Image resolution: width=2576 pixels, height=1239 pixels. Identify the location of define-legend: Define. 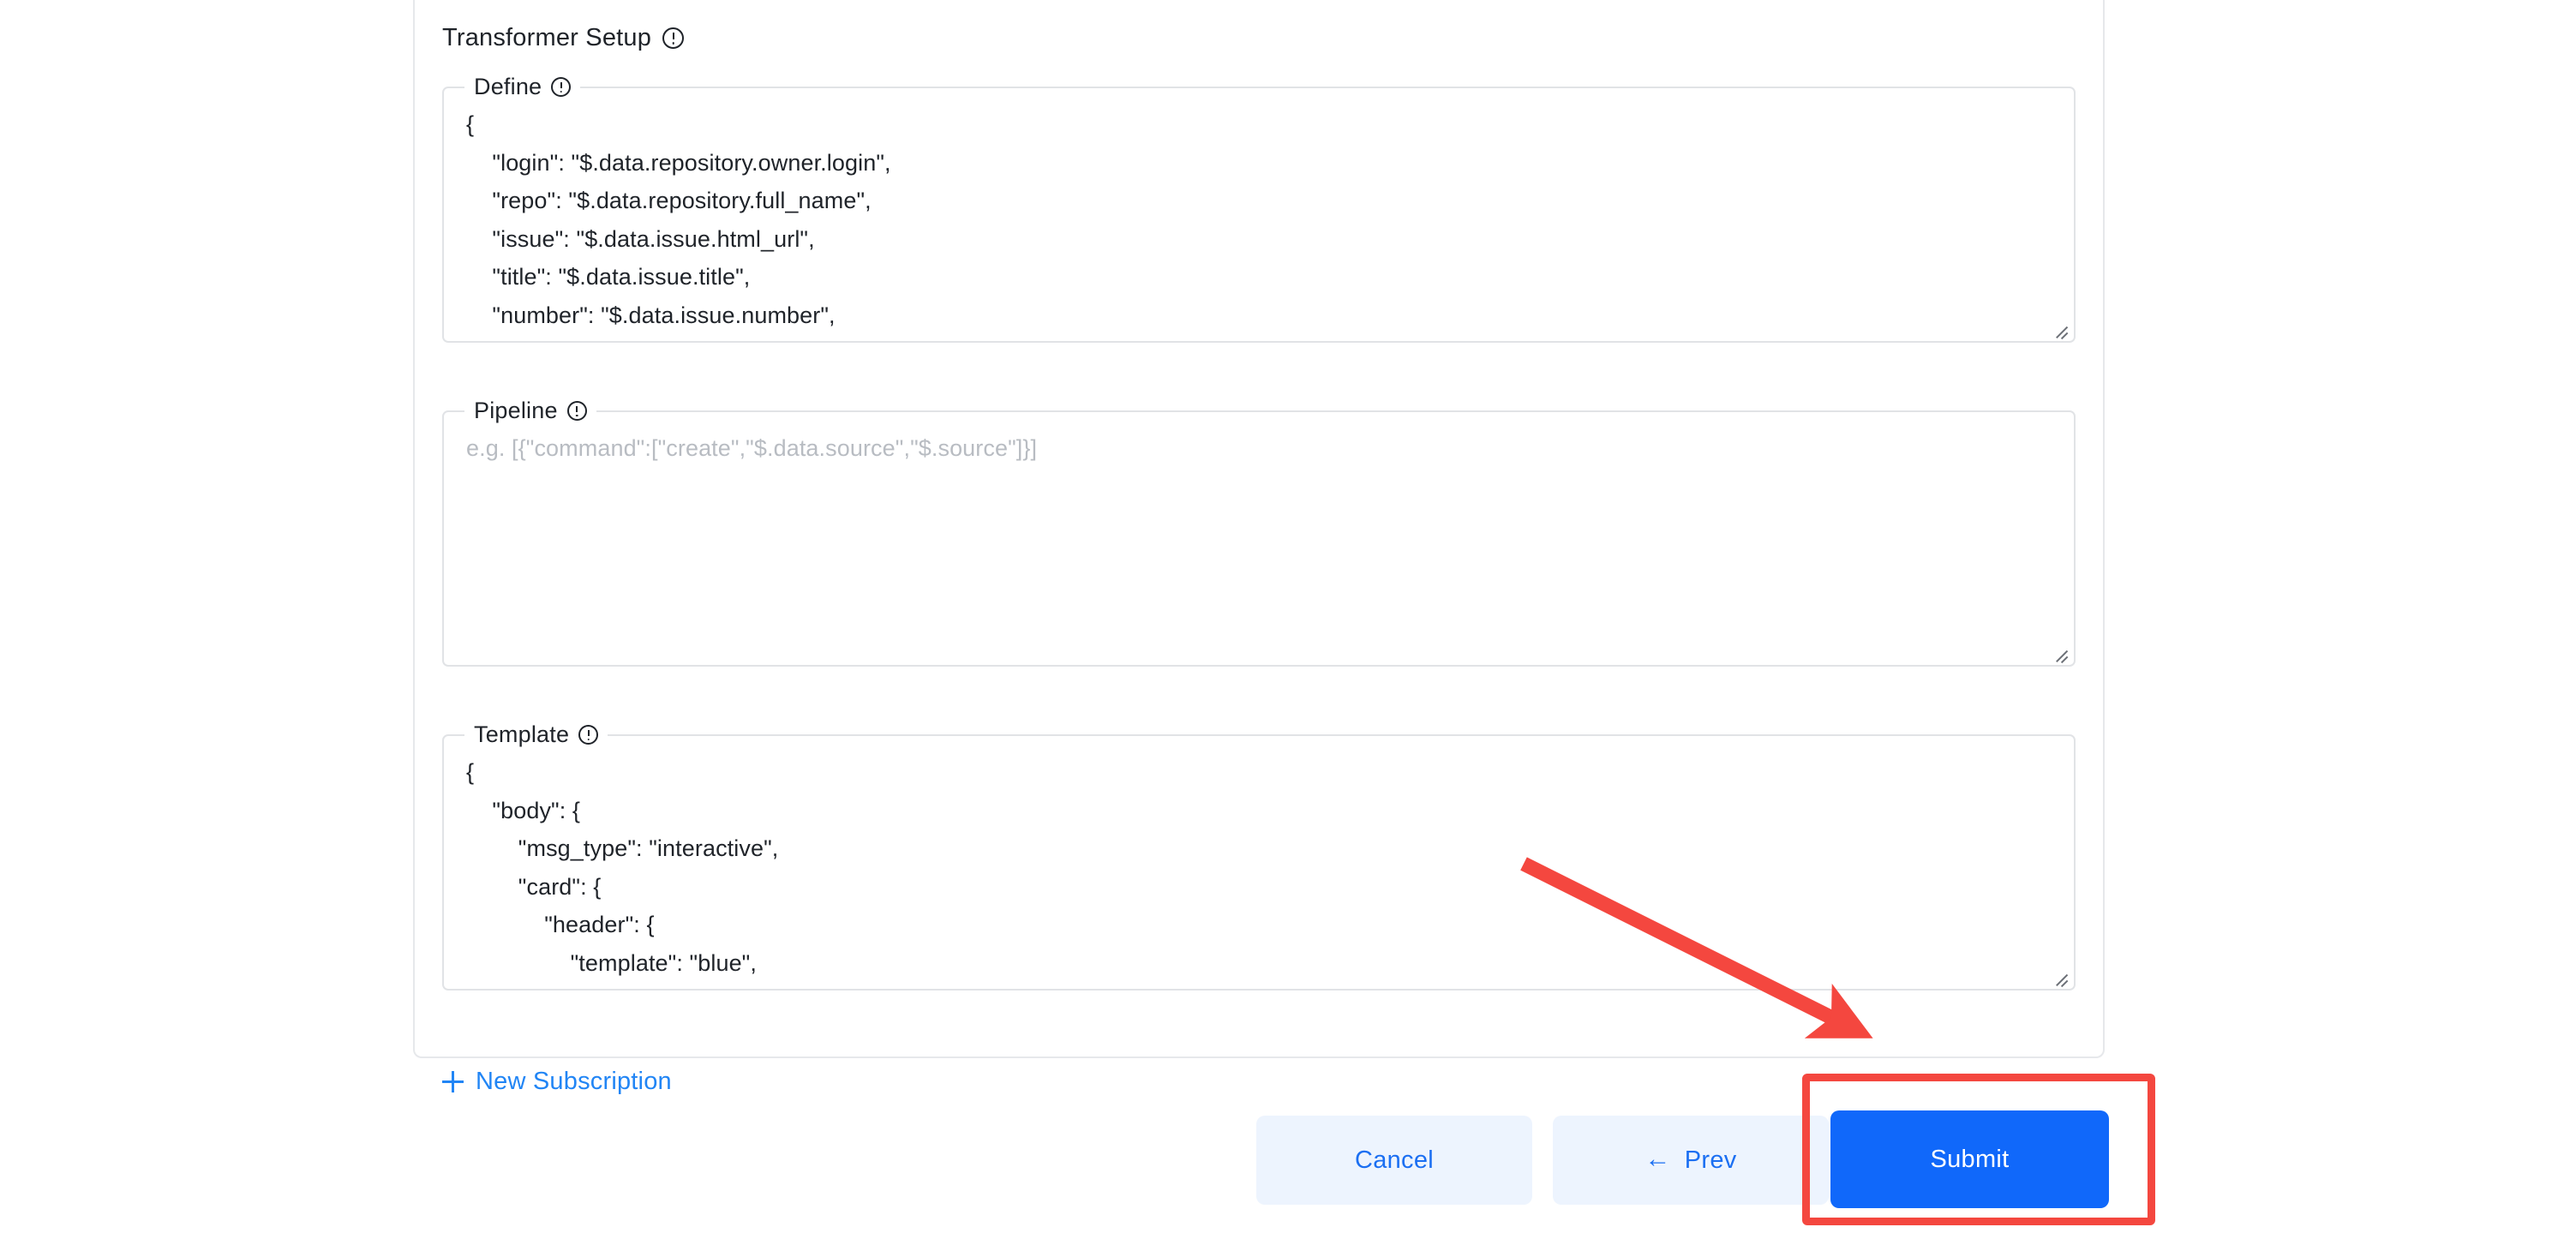
(522, 87).